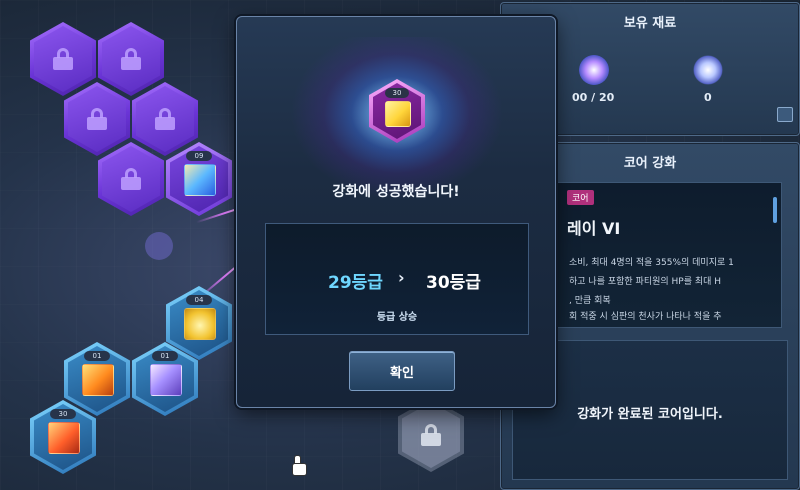  I want to click on core-gemstone-icon, so click(594, 70).